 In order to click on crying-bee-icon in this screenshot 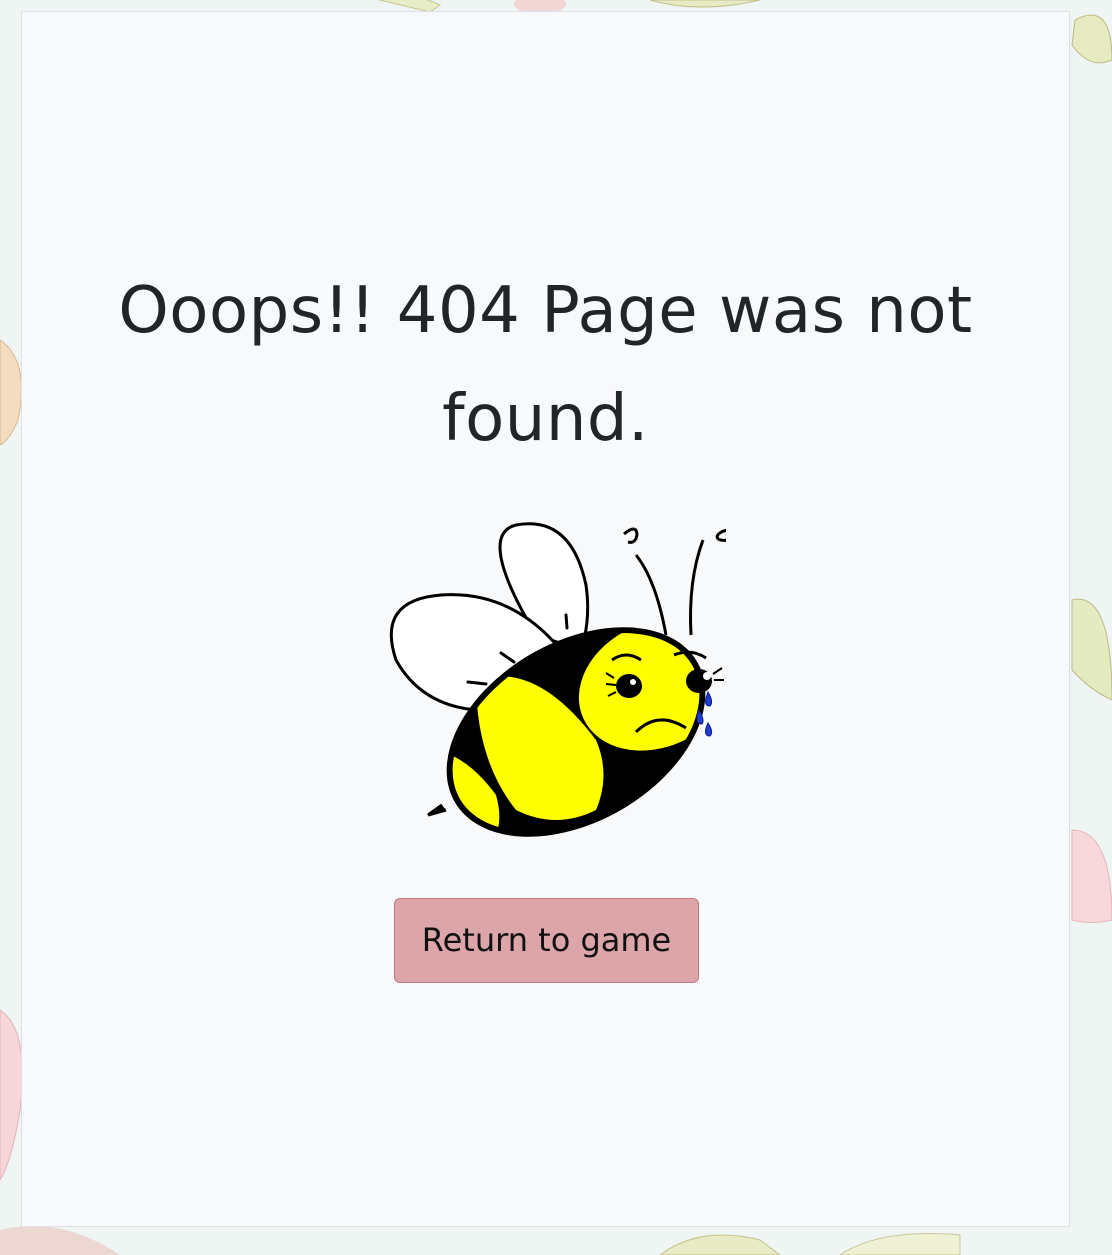, I will do `click(557, 681)`.